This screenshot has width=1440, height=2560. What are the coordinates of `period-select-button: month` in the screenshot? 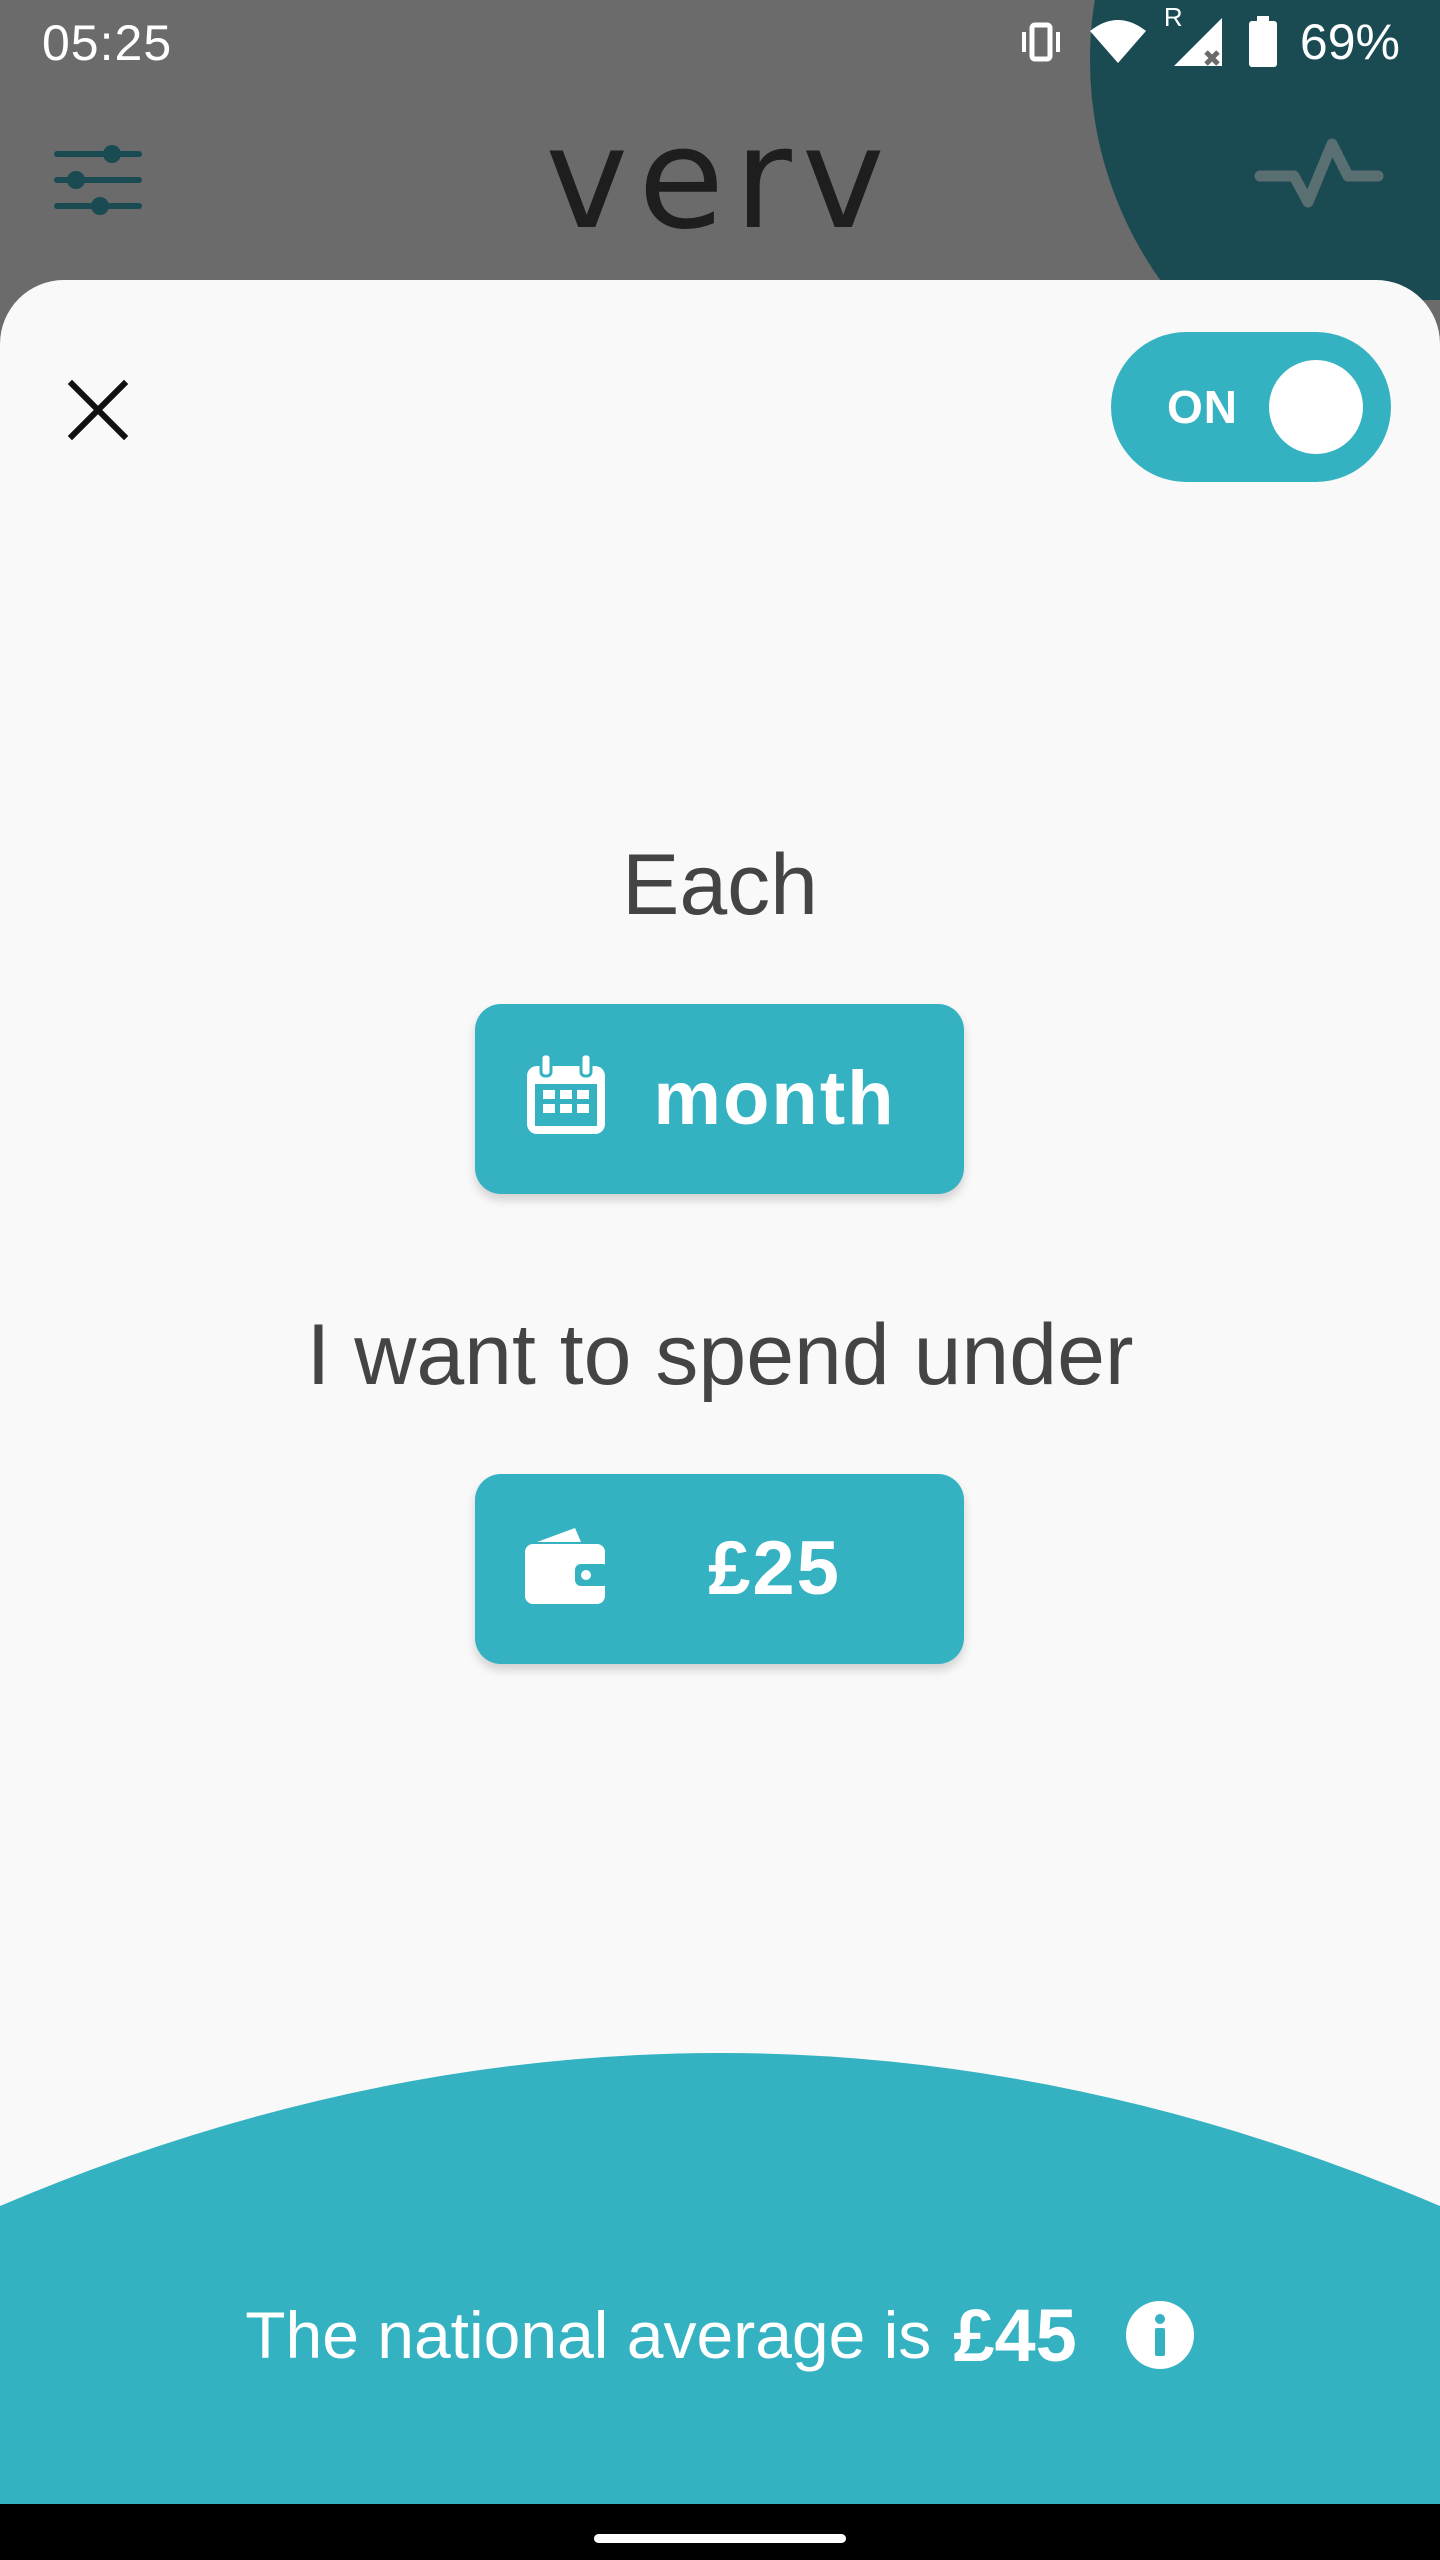 It's located at (719, 1099).